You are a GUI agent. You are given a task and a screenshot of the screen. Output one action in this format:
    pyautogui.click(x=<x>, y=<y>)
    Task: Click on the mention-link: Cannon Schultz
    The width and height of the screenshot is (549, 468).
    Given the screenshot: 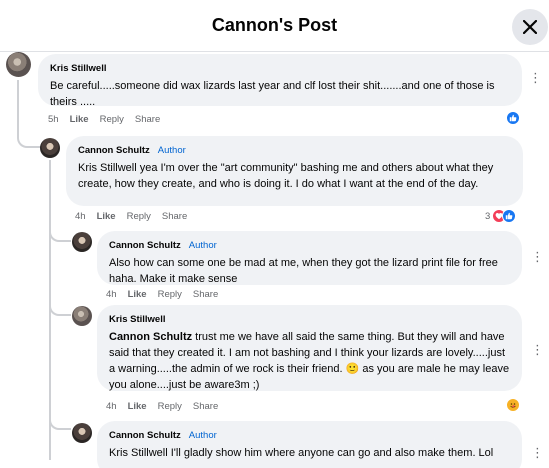 What is the action you would take?
    pyautogui.click(x=150, y=337)
    